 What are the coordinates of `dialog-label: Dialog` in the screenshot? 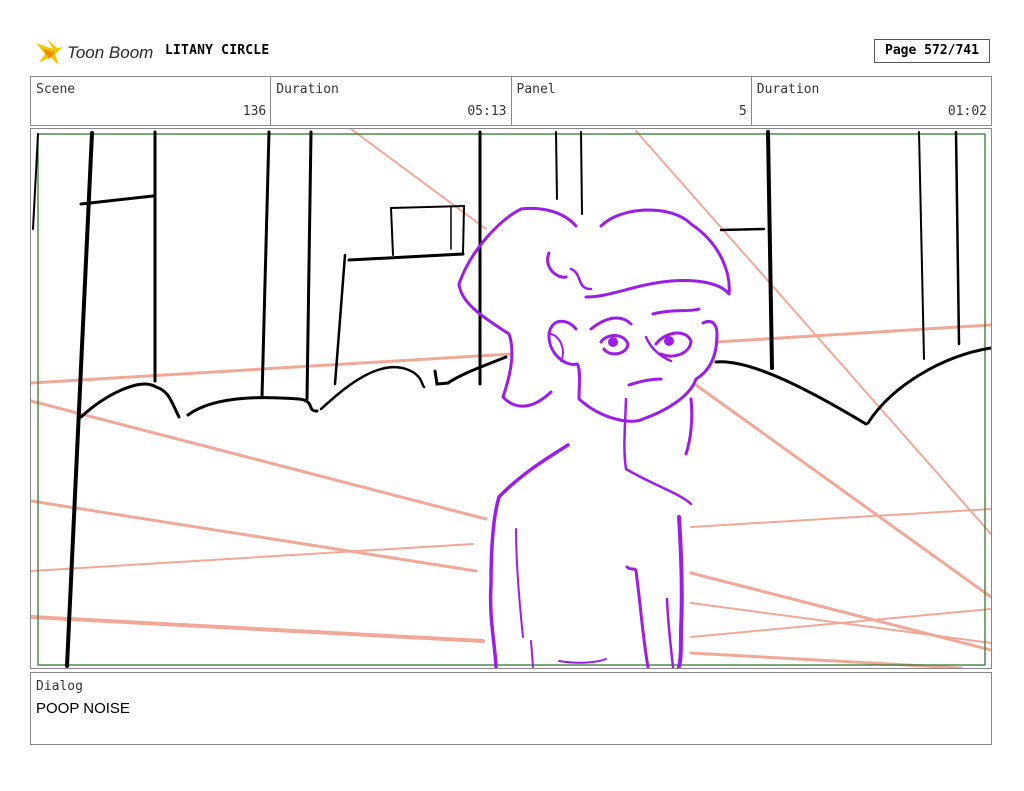 It's located at (59, 686).